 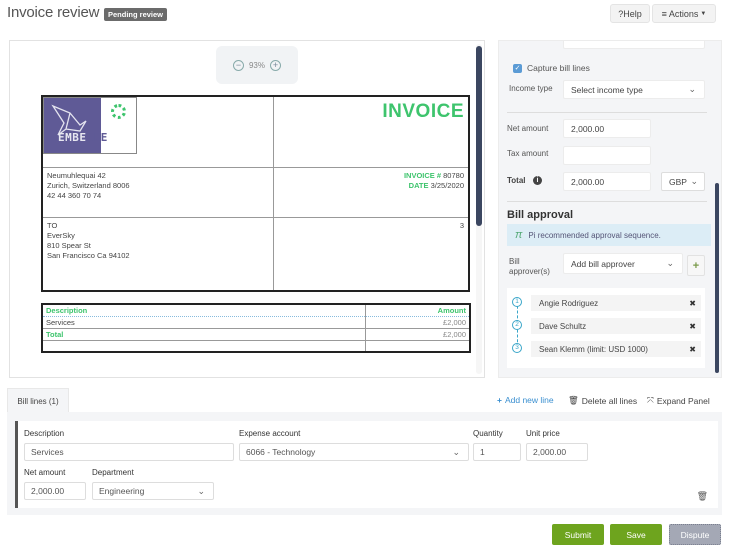 I want to click on actions-button: ≡ Actions ▼, so click(x=684, y=13).